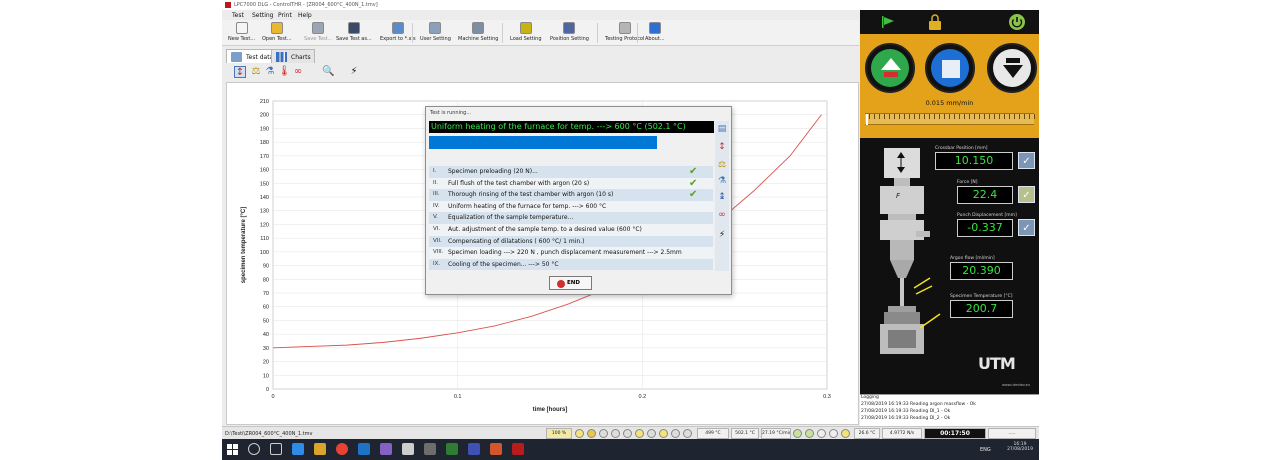 This screenshot has width=1264, height=460. I want to click on position-setting-button: Position Setting, so click(569, 33).